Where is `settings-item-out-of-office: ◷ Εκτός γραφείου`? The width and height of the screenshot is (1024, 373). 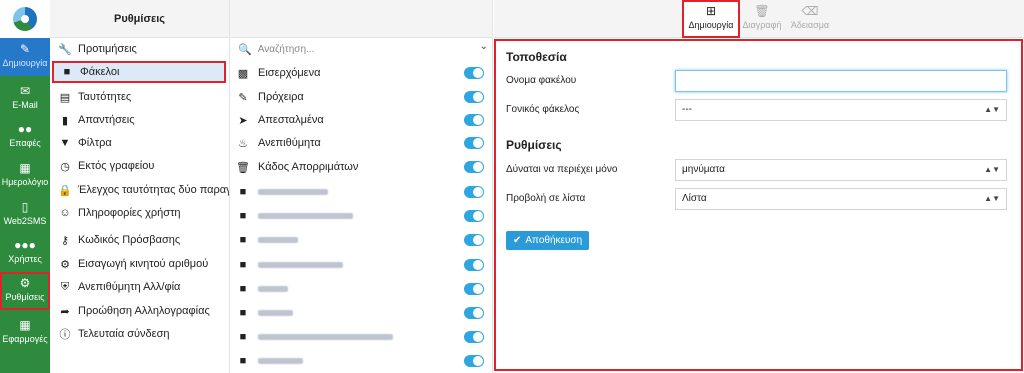 settings-item-out-of-office: ◷ Εκτός γραφείου is located at coordinates (139, 166).